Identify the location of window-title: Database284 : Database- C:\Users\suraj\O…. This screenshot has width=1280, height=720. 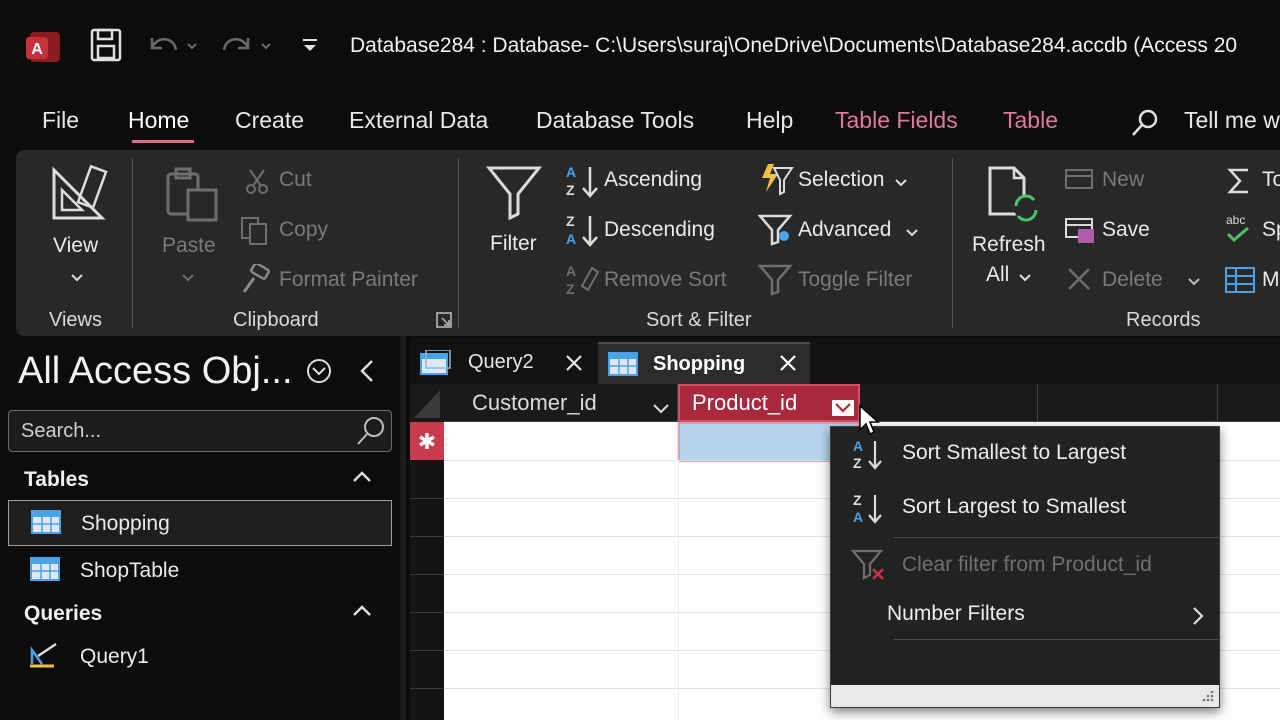
(794, 45).